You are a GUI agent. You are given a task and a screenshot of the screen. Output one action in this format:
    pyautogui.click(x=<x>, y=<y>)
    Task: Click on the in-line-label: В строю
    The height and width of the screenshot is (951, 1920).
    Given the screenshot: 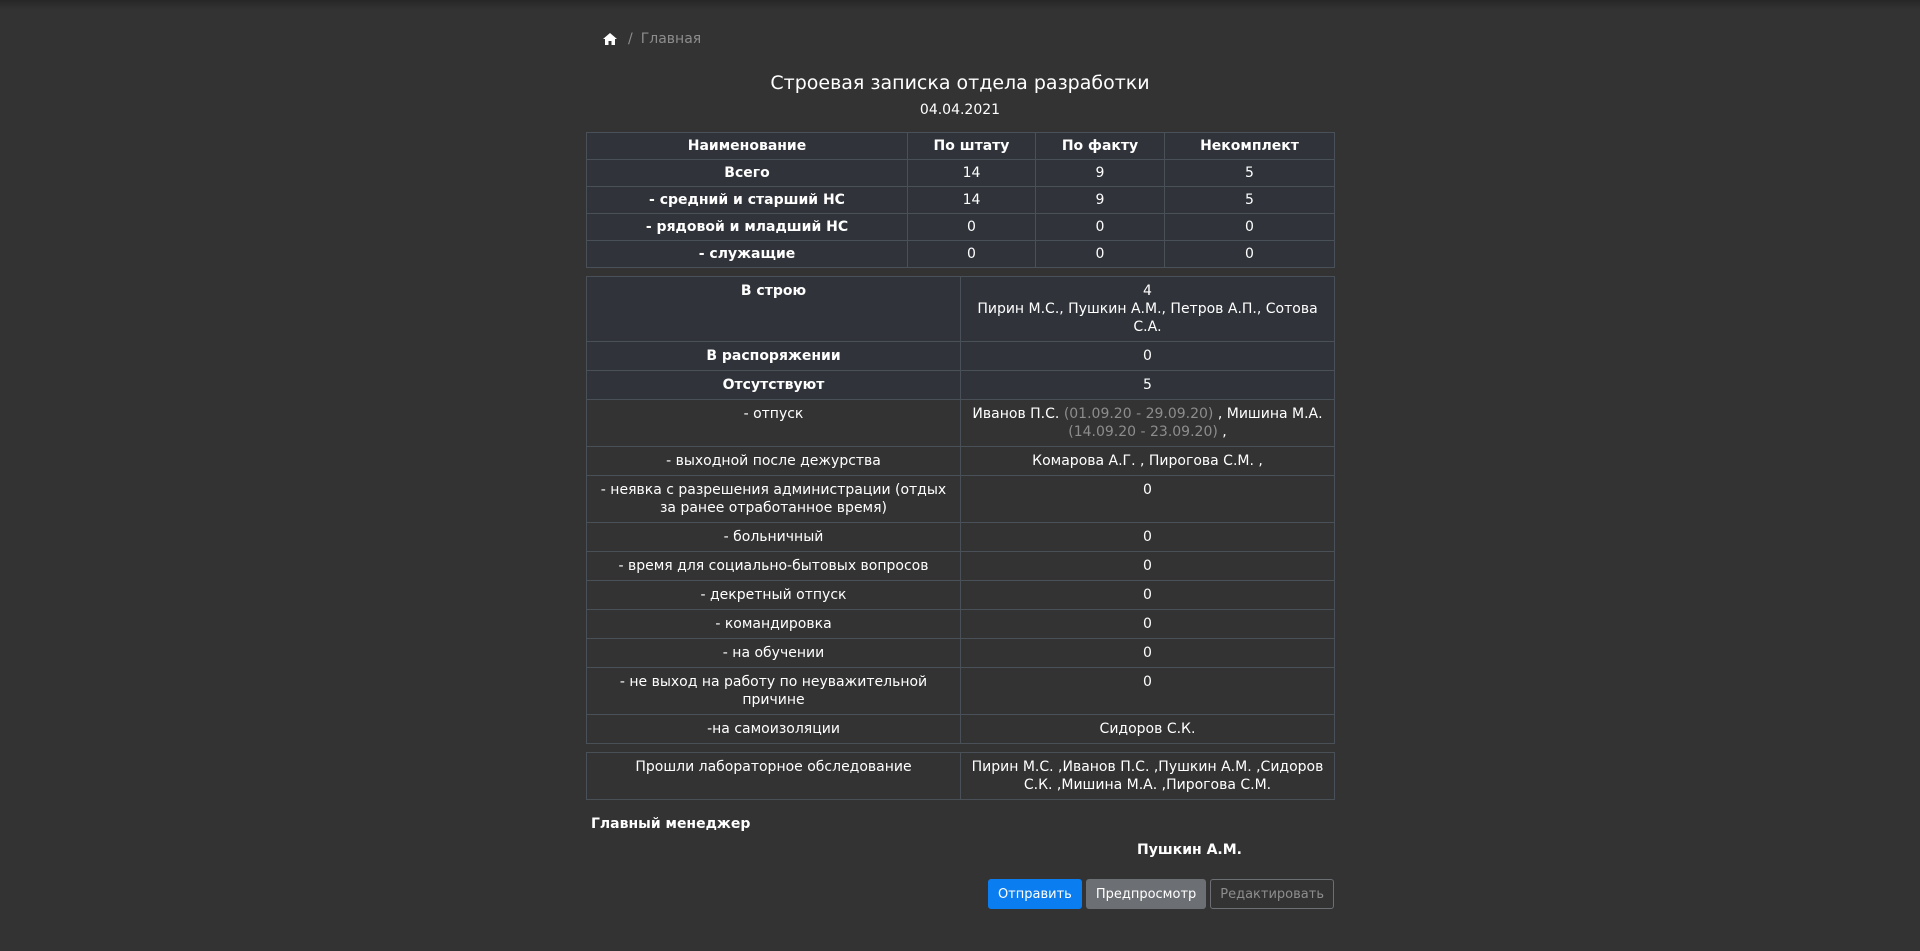 What is the action you would take?
    pyautogui.click(x=773, y=309)
    